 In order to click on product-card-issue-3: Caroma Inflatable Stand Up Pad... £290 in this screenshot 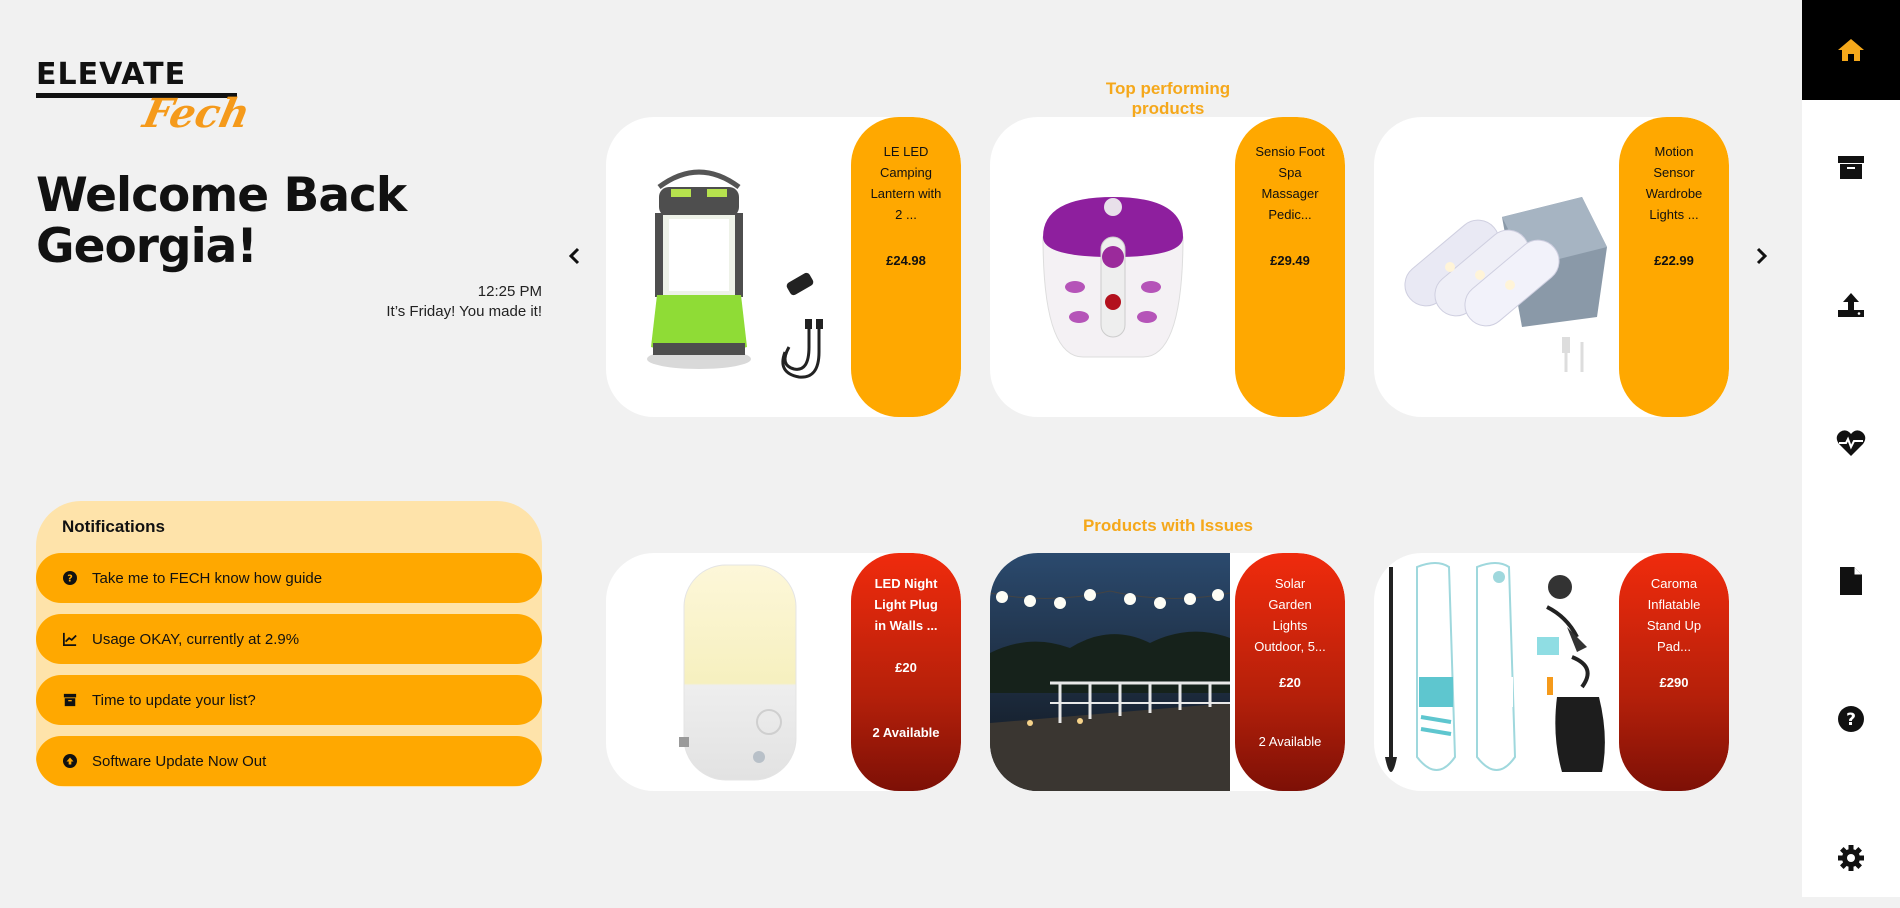, I will do `click(1551, 672)`.